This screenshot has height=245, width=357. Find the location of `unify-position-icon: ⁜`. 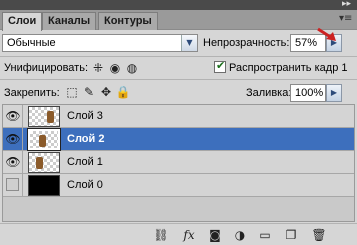

unify-position-icon: ⁜ is located at coordinates (98, 68).